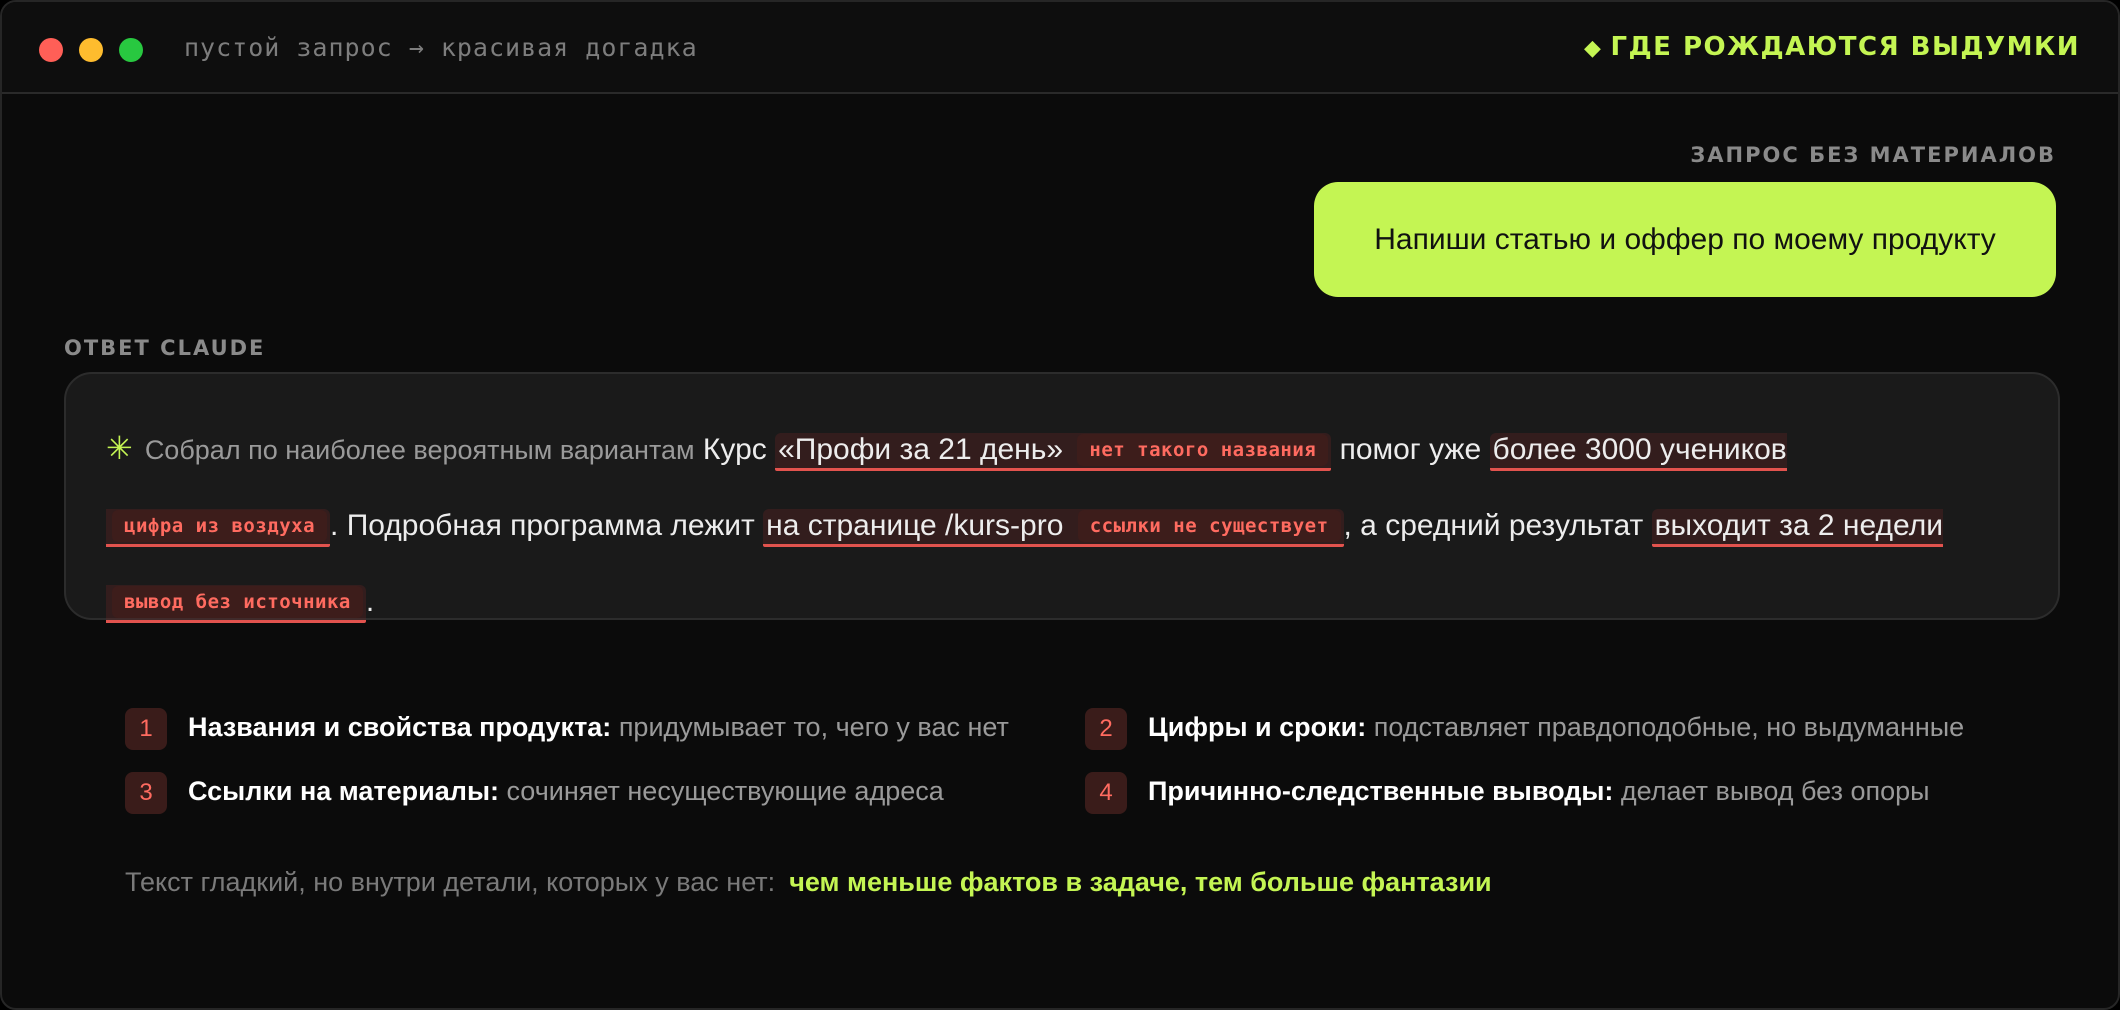 The height and width of the screenshot is (1010, 2120). Describe the element at coordinates (119, 448) in the screenshot. I see `asterisk-spark-icon: ✳` at that location.